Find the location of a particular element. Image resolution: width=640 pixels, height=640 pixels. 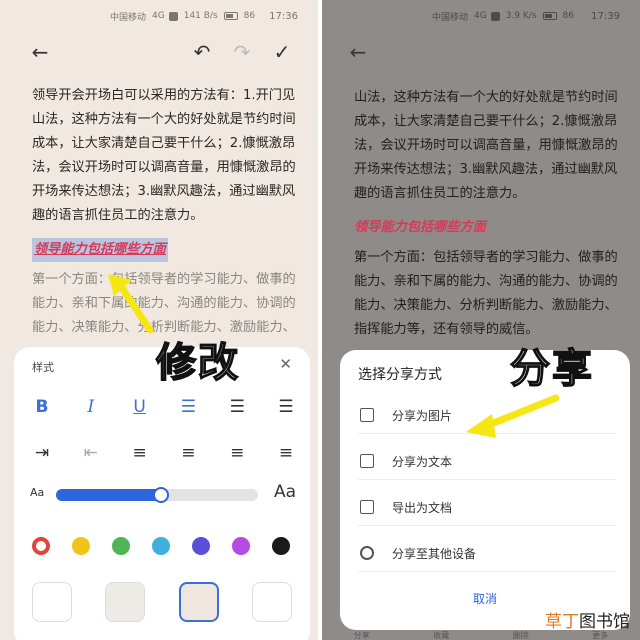

checklist-icon: ≡ is located at coordinates (237, 453).